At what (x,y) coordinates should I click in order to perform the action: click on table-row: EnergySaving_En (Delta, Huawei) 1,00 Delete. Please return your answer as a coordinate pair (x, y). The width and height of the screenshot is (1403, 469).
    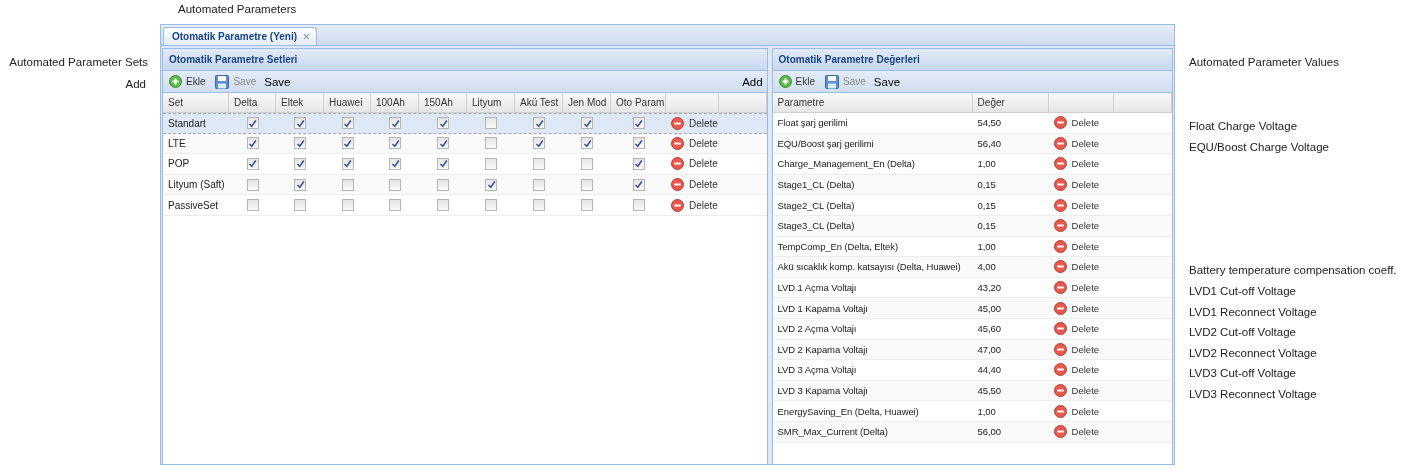
    Looking at the image, I should click on (972, 411).